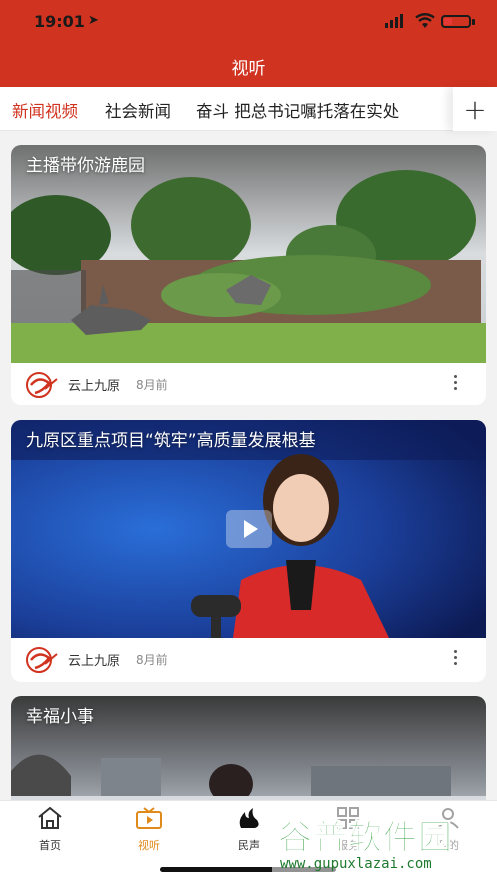 The height and width of the screenshot is (883, 497). What do you see at coordinates (59, 21) in the screenshot?
I see `status-time: 19:01` at bounding box center [59, 21].